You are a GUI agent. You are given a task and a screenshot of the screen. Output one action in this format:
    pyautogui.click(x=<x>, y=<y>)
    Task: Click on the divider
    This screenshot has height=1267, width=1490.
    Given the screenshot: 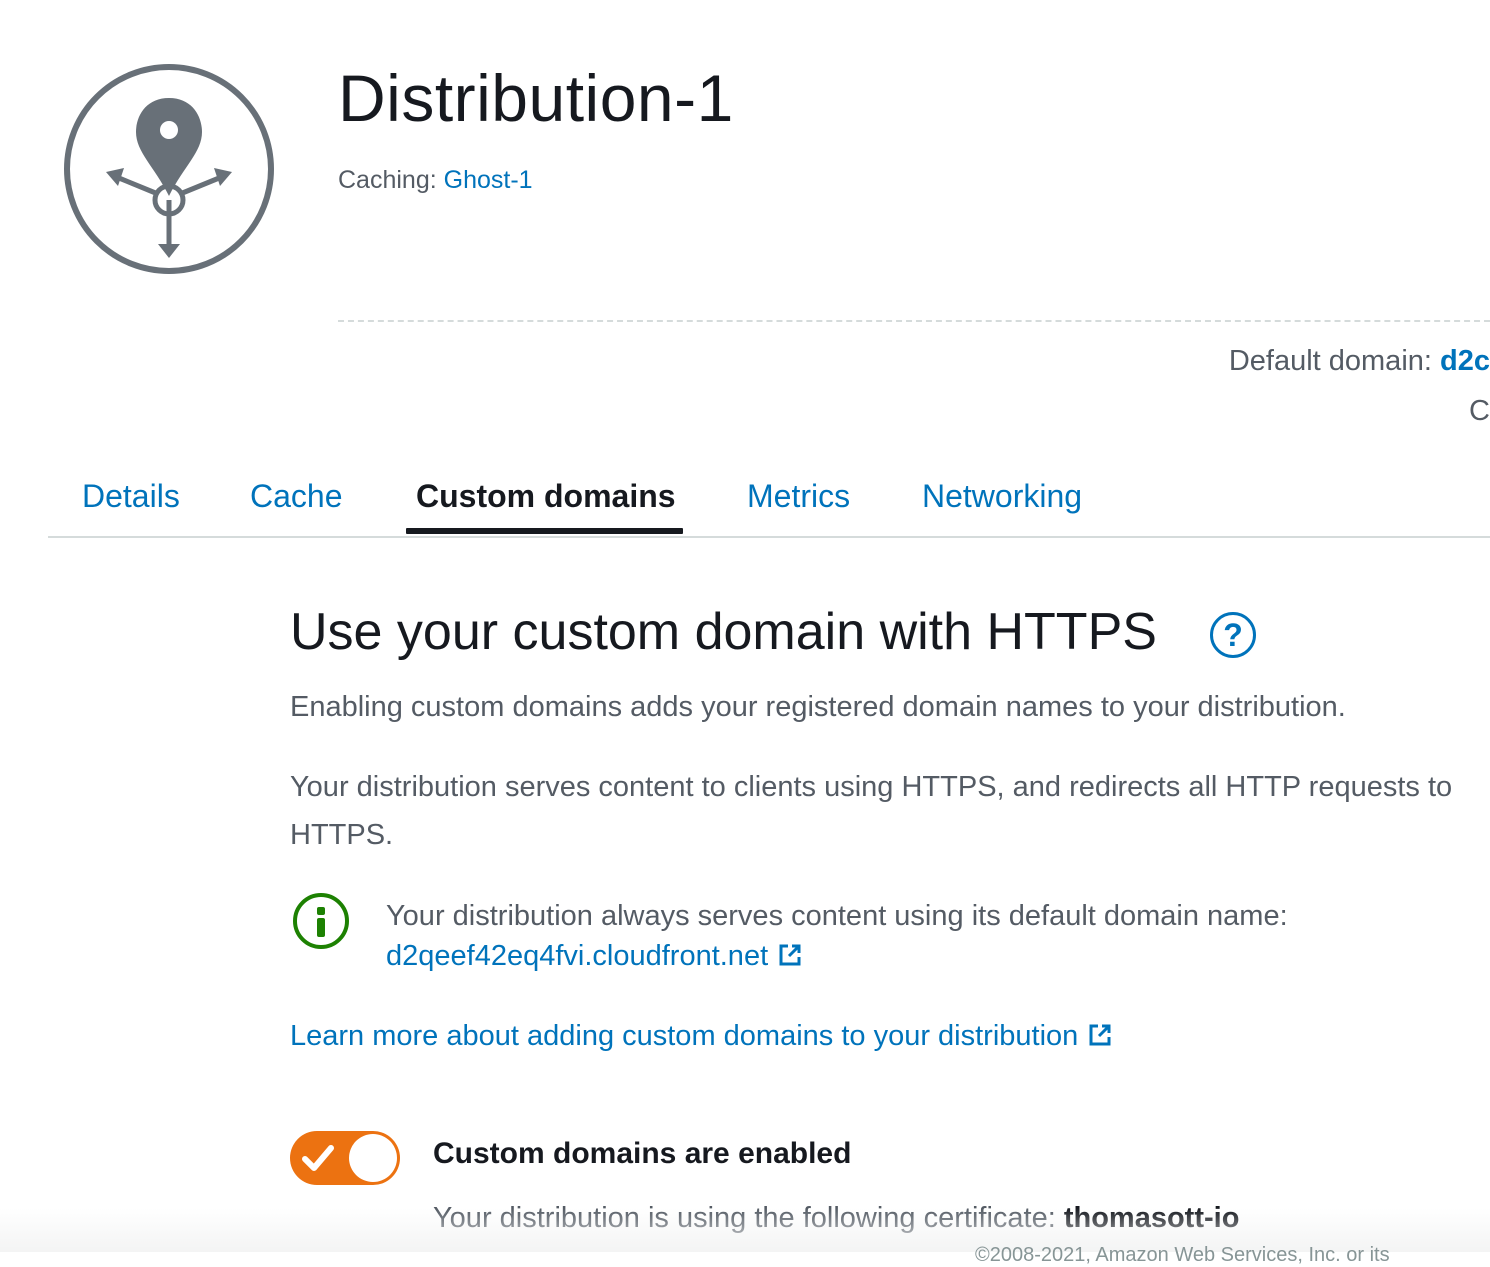 What is the action you would take?
    pyautogui.click(x=914, y=321)
    